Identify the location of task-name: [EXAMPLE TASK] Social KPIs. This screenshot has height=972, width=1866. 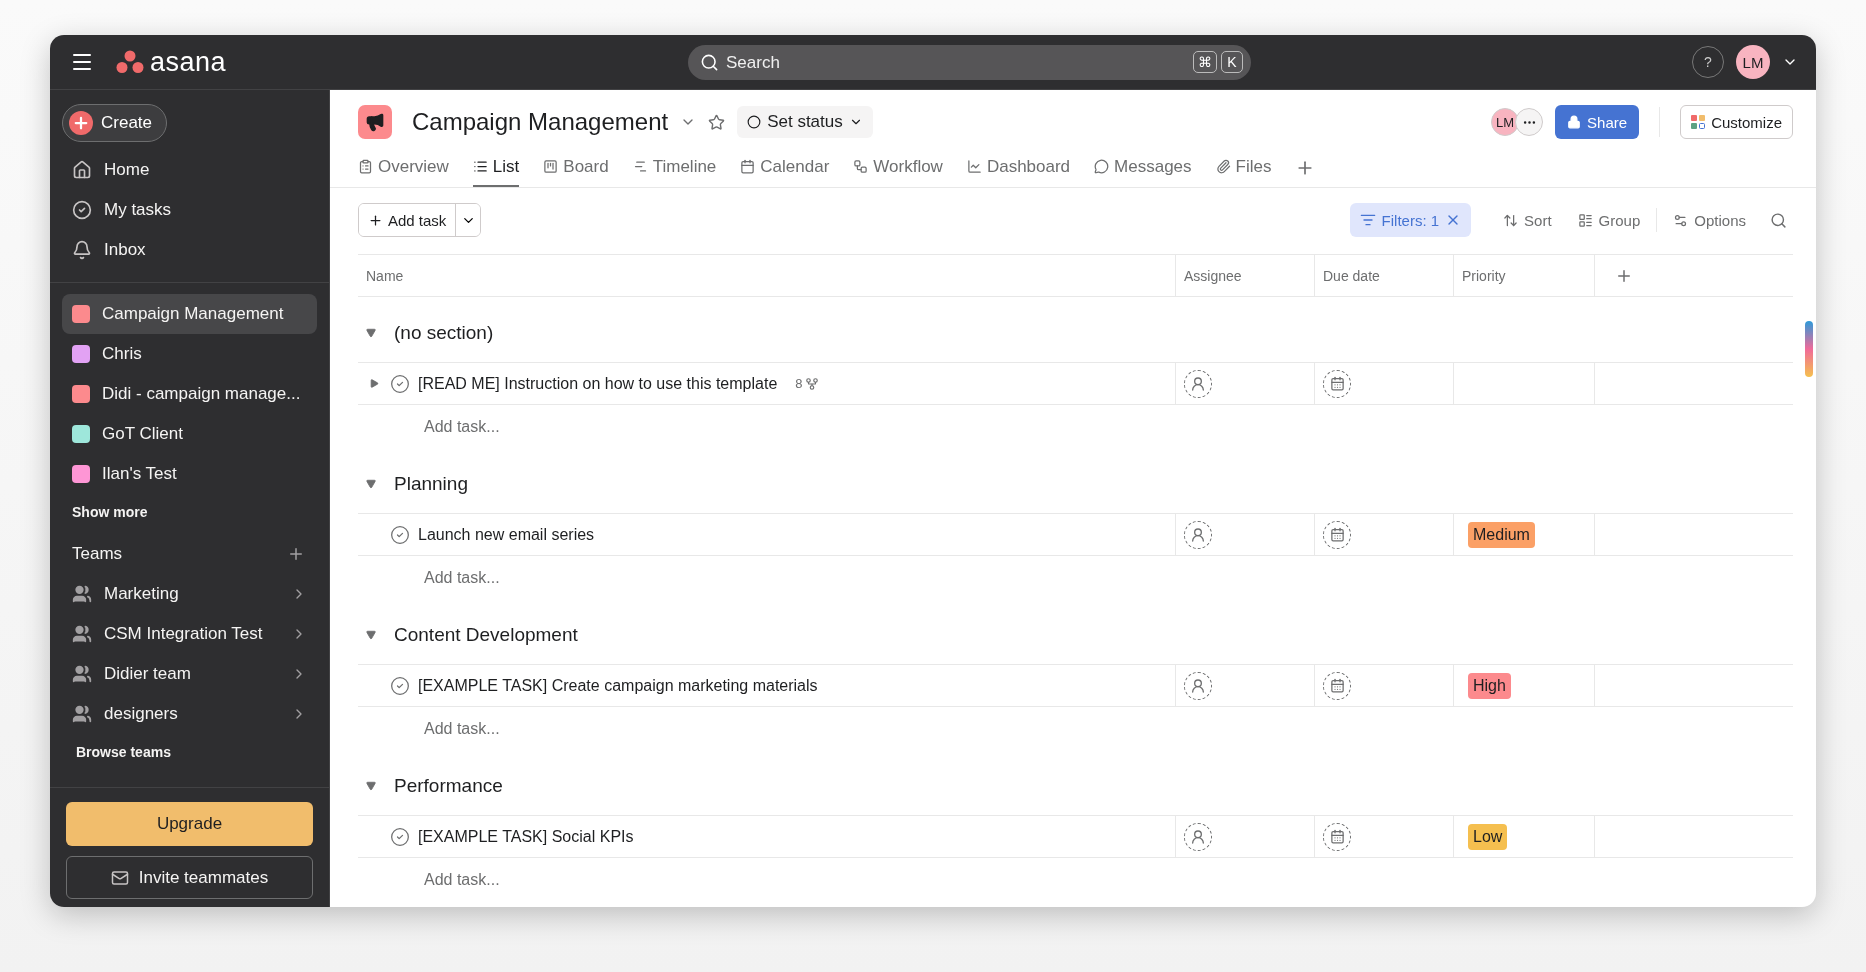
(526, 836).